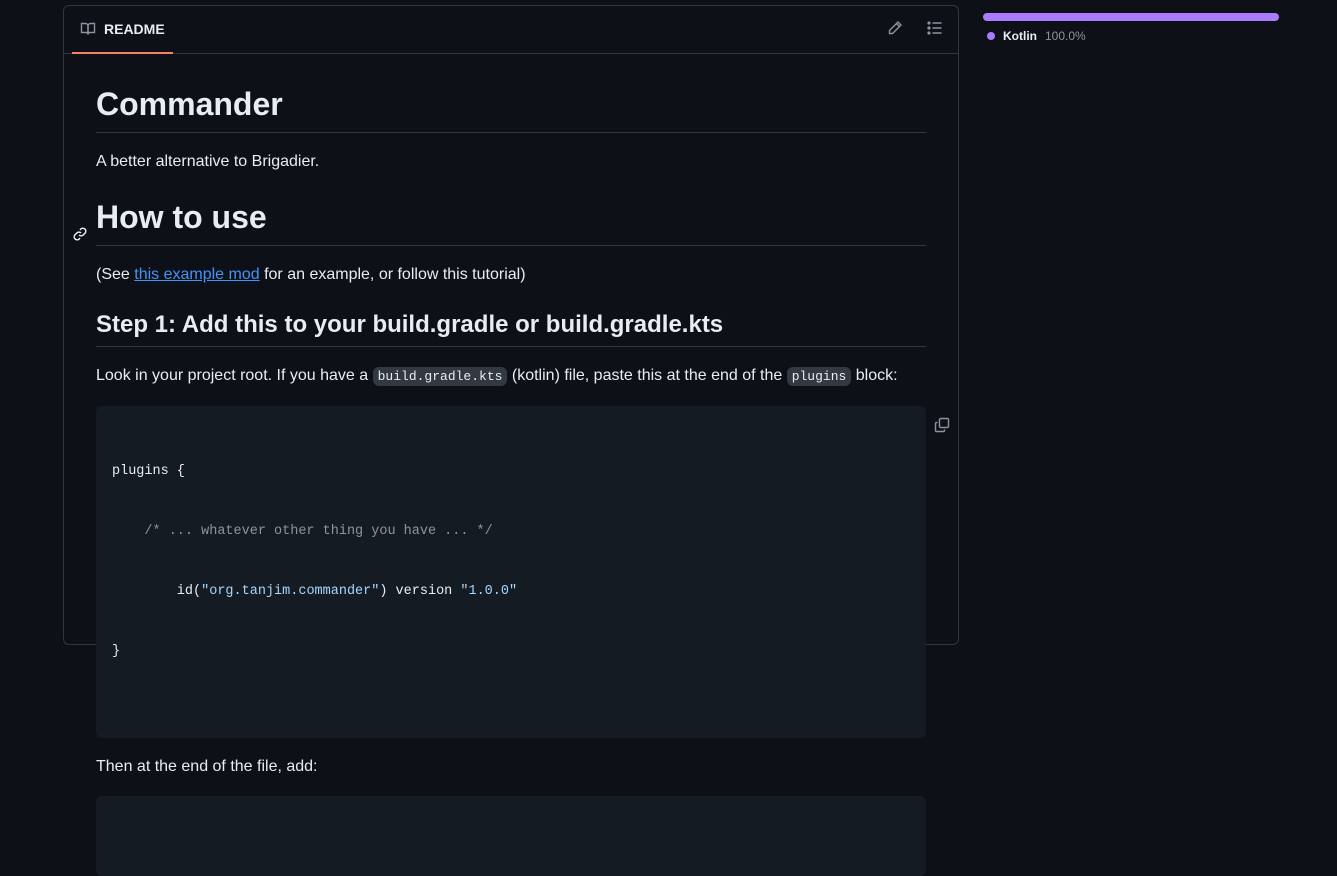  What do you see at coordinates (420, 591) in the screenshot?
I see `code-token: ) version` at bounding box center [420, 591].